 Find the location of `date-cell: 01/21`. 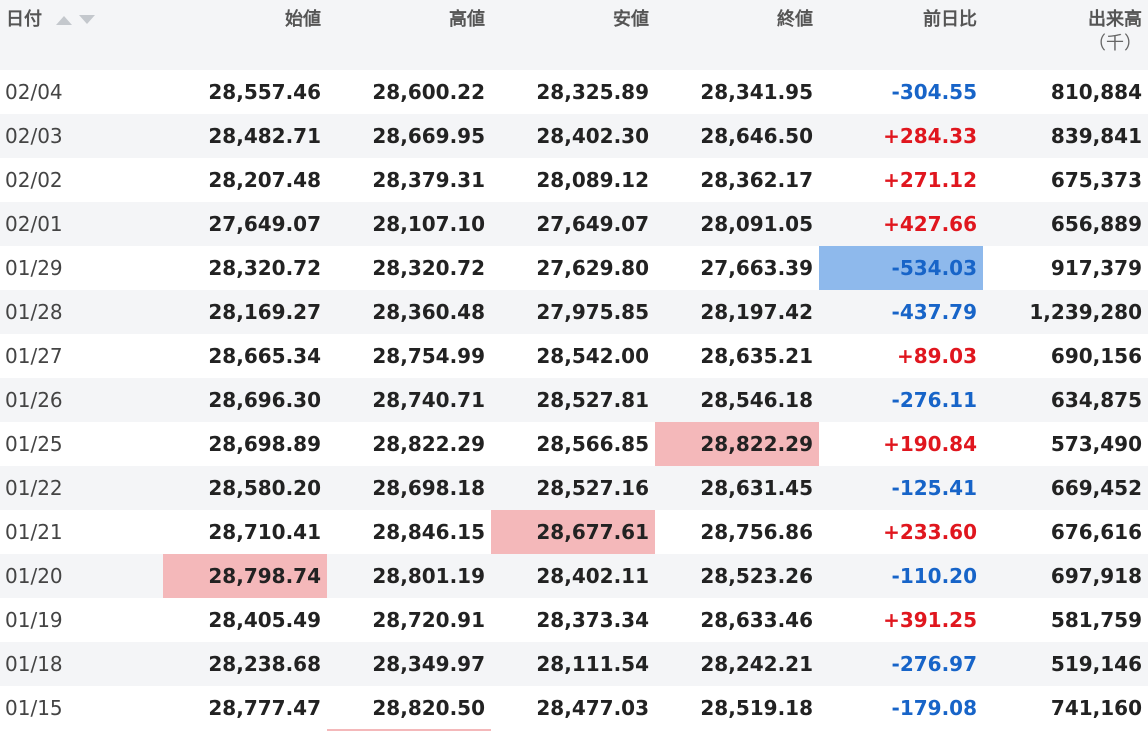

date-cell: 01/21 is located at coordinates (34, 532).